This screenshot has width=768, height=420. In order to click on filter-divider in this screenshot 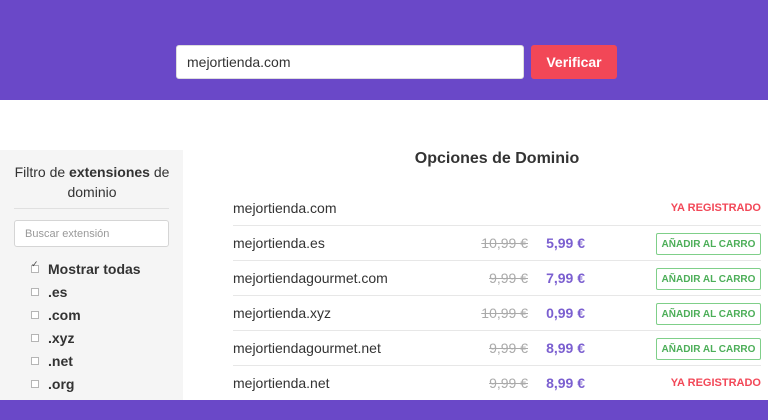, I will do `click(91, 208)`.